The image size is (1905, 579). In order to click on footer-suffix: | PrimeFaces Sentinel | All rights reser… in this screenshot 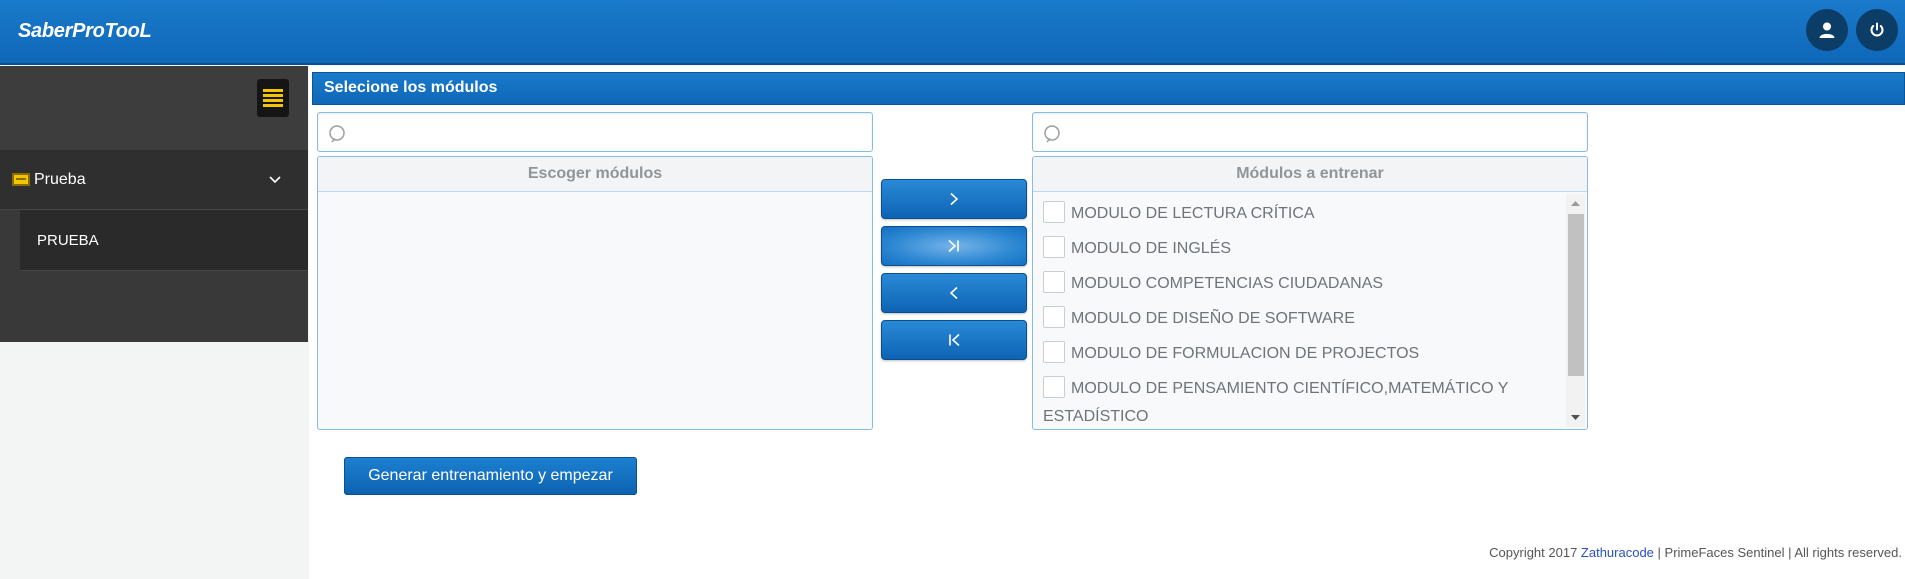, I will do `click(1777, 552)`.